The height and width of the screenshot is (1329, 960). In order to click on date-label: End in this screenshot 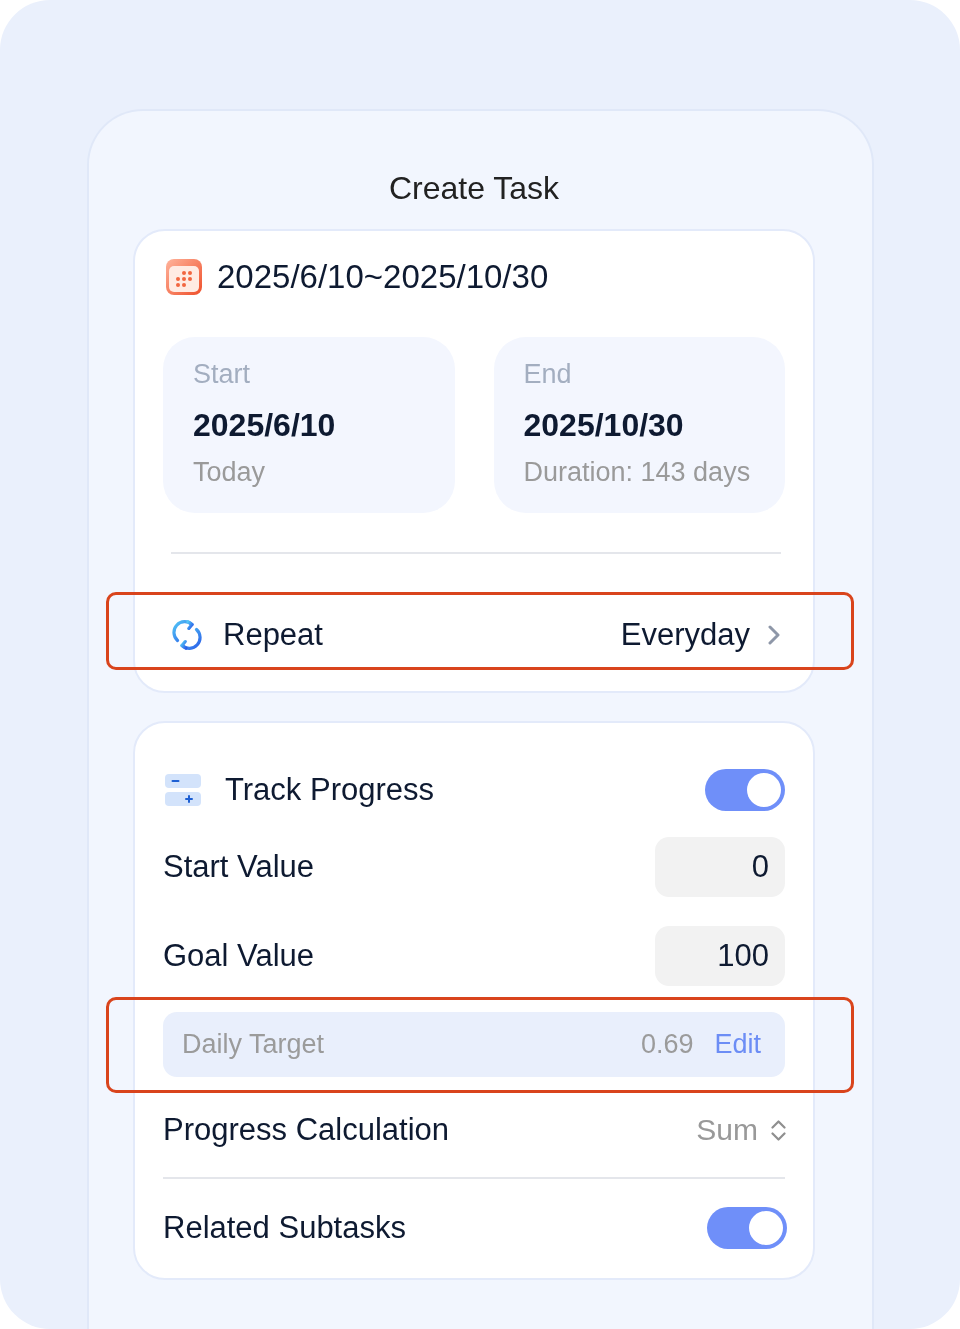, I will do `click(547, 374)`.